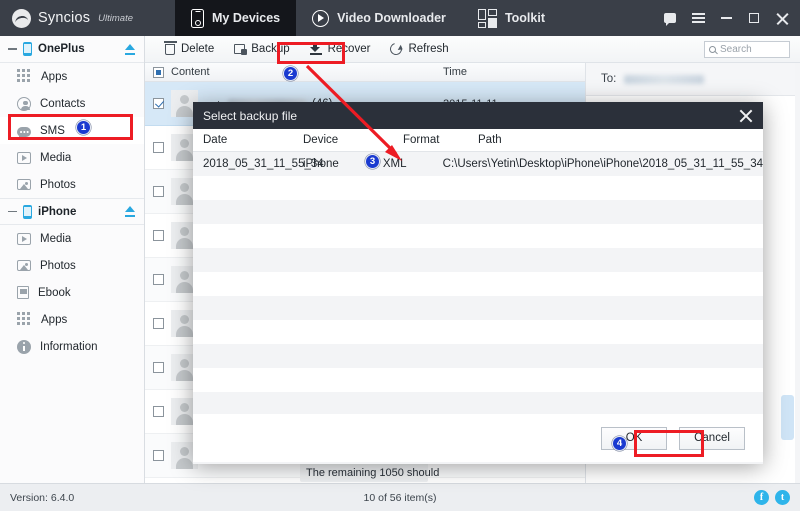  What do you see at coordinates (198, 49) in the screenshot?
I see `delete-label: Delete` at bounding box center [198, 49].